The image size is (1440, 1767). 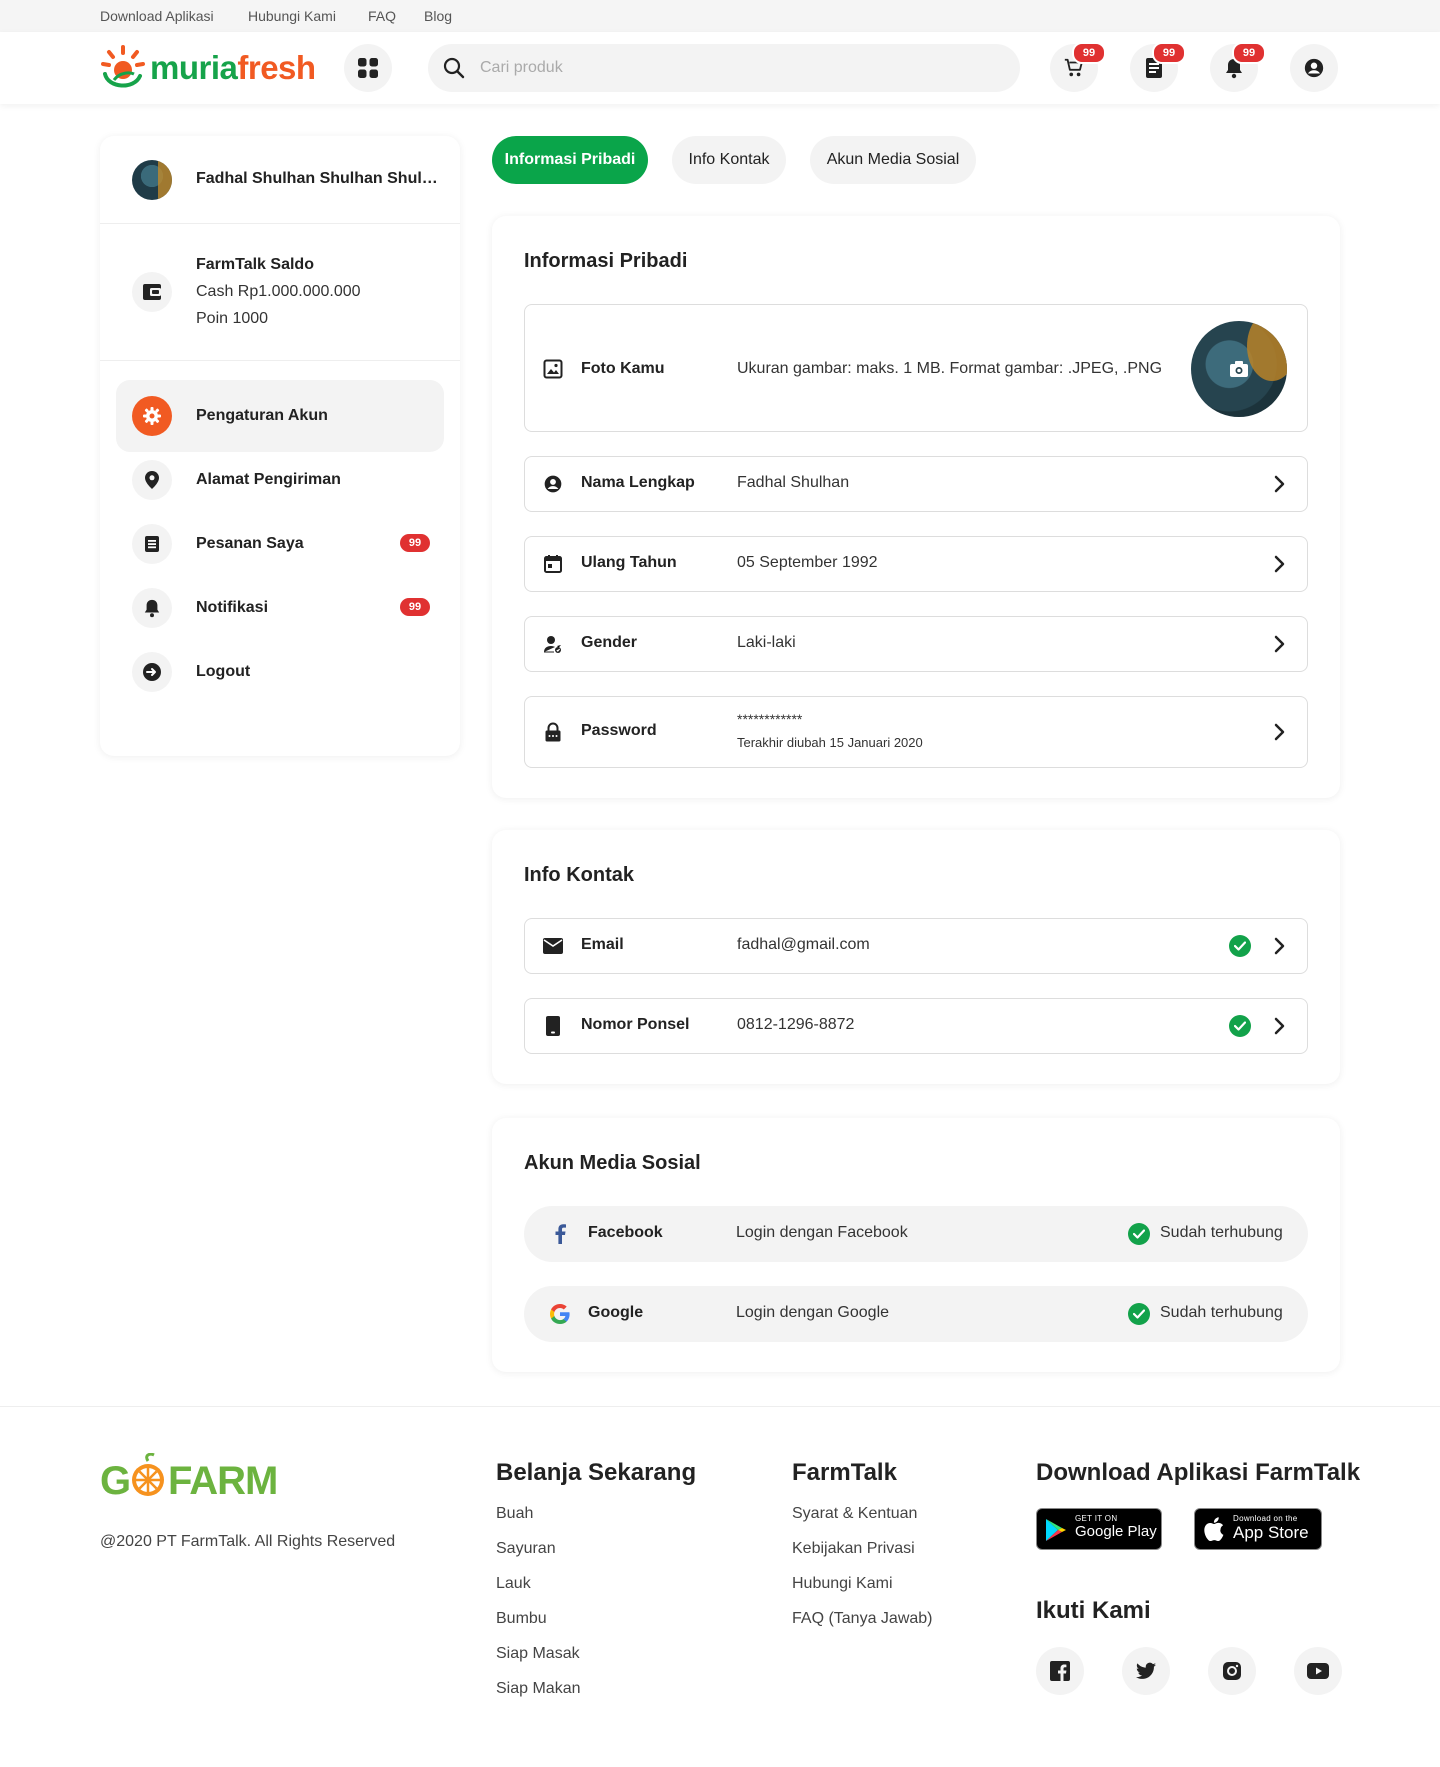 I want to click on footer-link-sayuran: Sayuran, so click(x=526, y=1549).